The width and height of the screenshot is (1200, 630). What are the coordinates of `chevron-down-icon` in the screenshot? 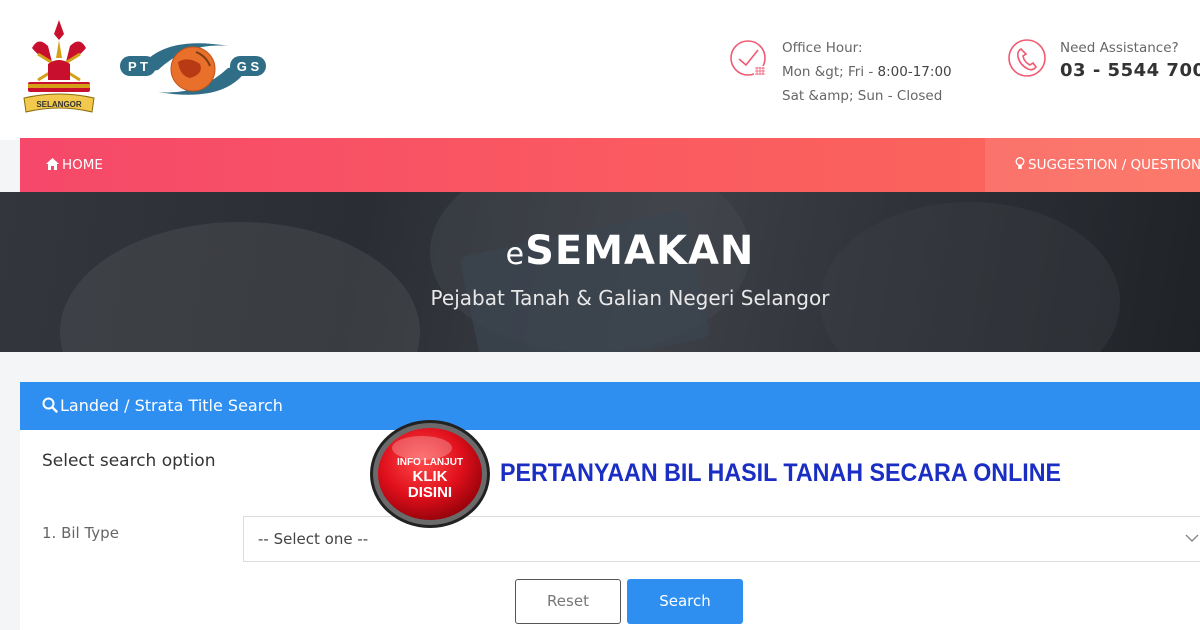 It's located at (1192, 538).